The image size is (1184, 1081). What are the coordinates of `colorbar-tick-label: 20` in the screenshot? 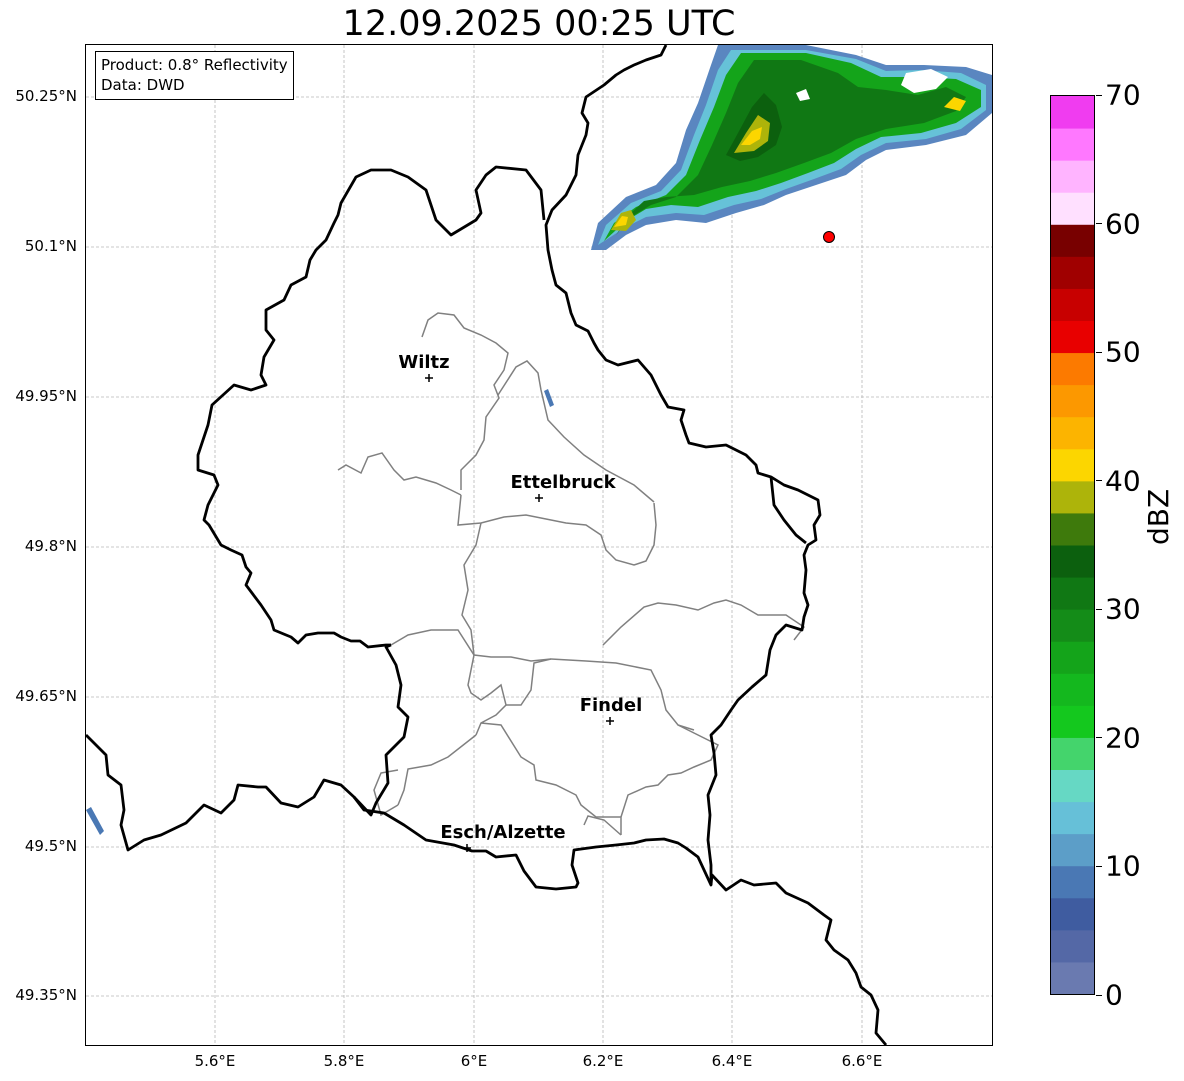 It's located at (1123, 738).